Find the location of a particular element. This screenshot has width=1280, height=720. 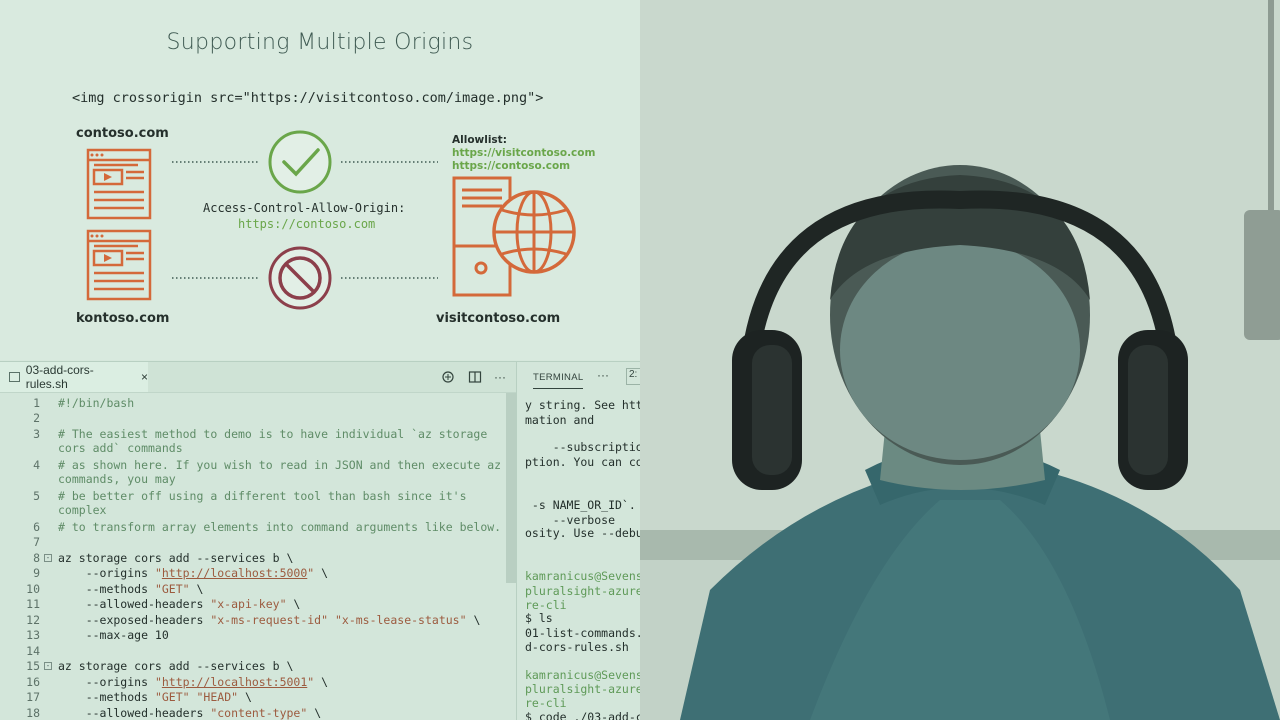

more-actions-icon: ··· is located at coordinates (500, 377).